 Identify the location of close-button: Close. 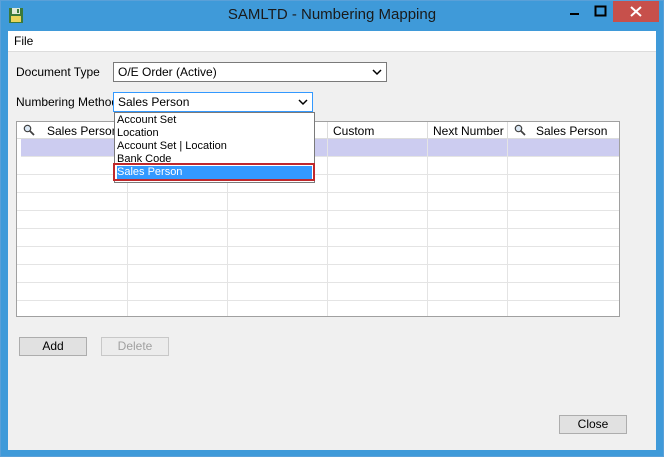
(593, 424).